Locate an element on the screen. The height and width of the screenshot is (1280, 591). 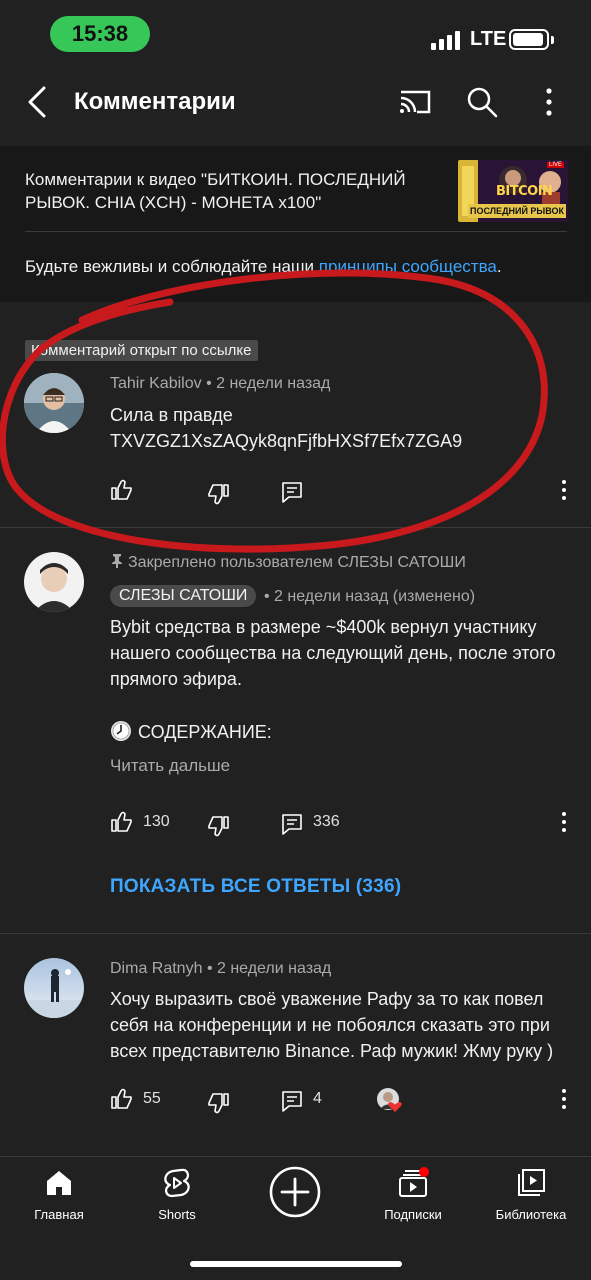
nav-shorts: Shorts is located at coordinates (177, 1194).